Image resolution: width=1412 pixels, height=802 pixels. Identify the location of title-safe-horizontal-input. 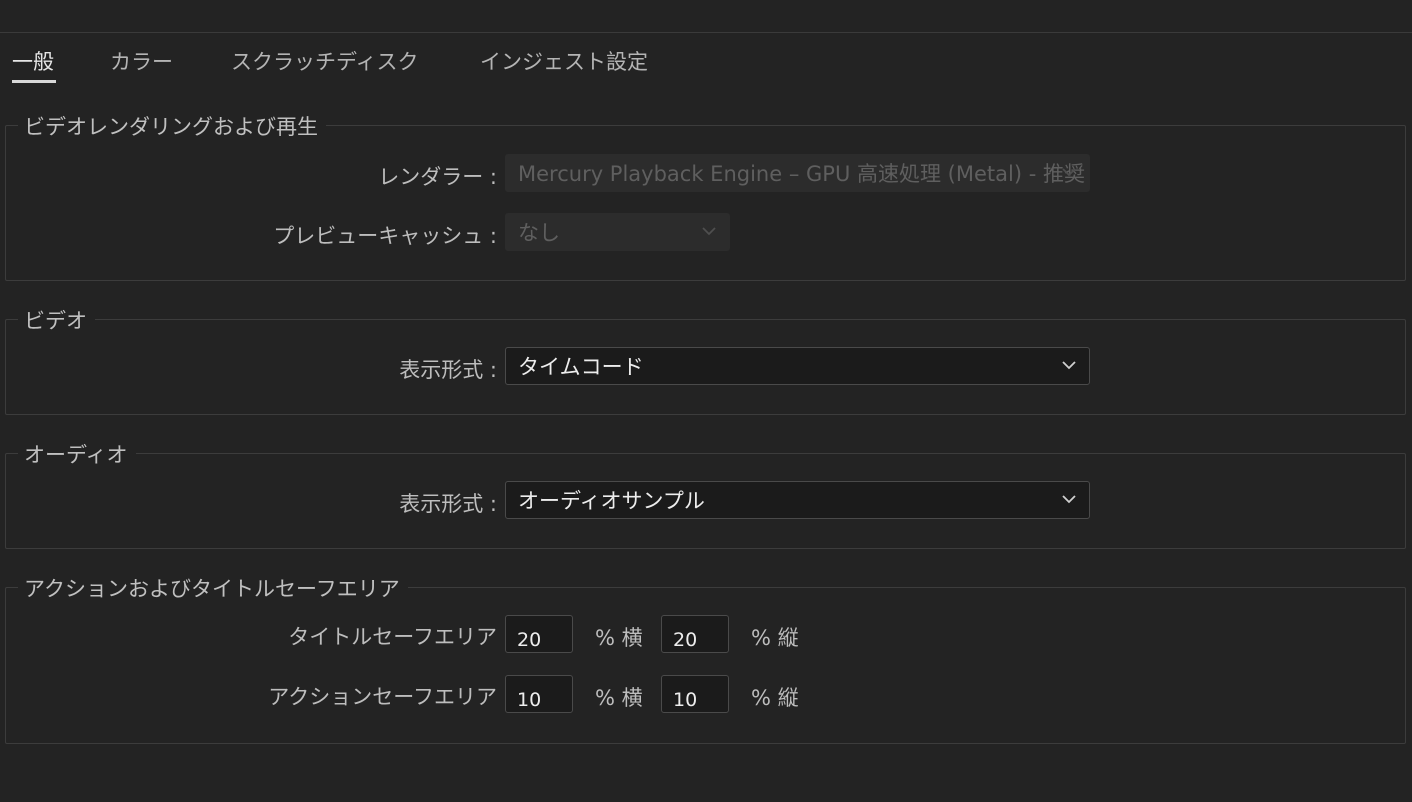
(539, 634).